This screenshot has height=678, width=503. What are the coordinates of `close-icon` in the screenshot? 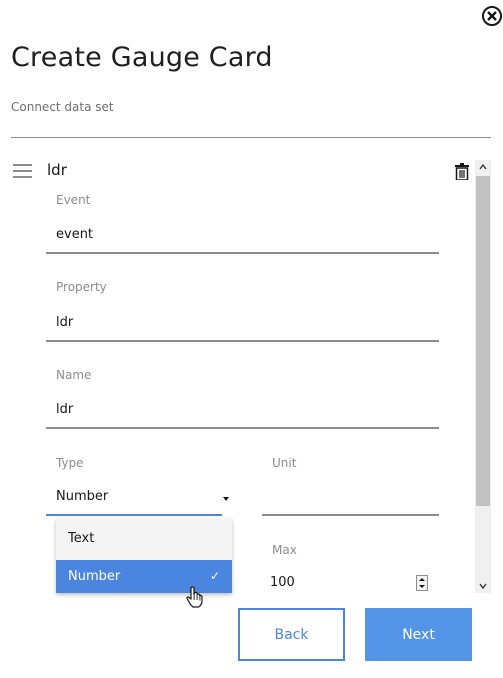 It's located at (492, 16).